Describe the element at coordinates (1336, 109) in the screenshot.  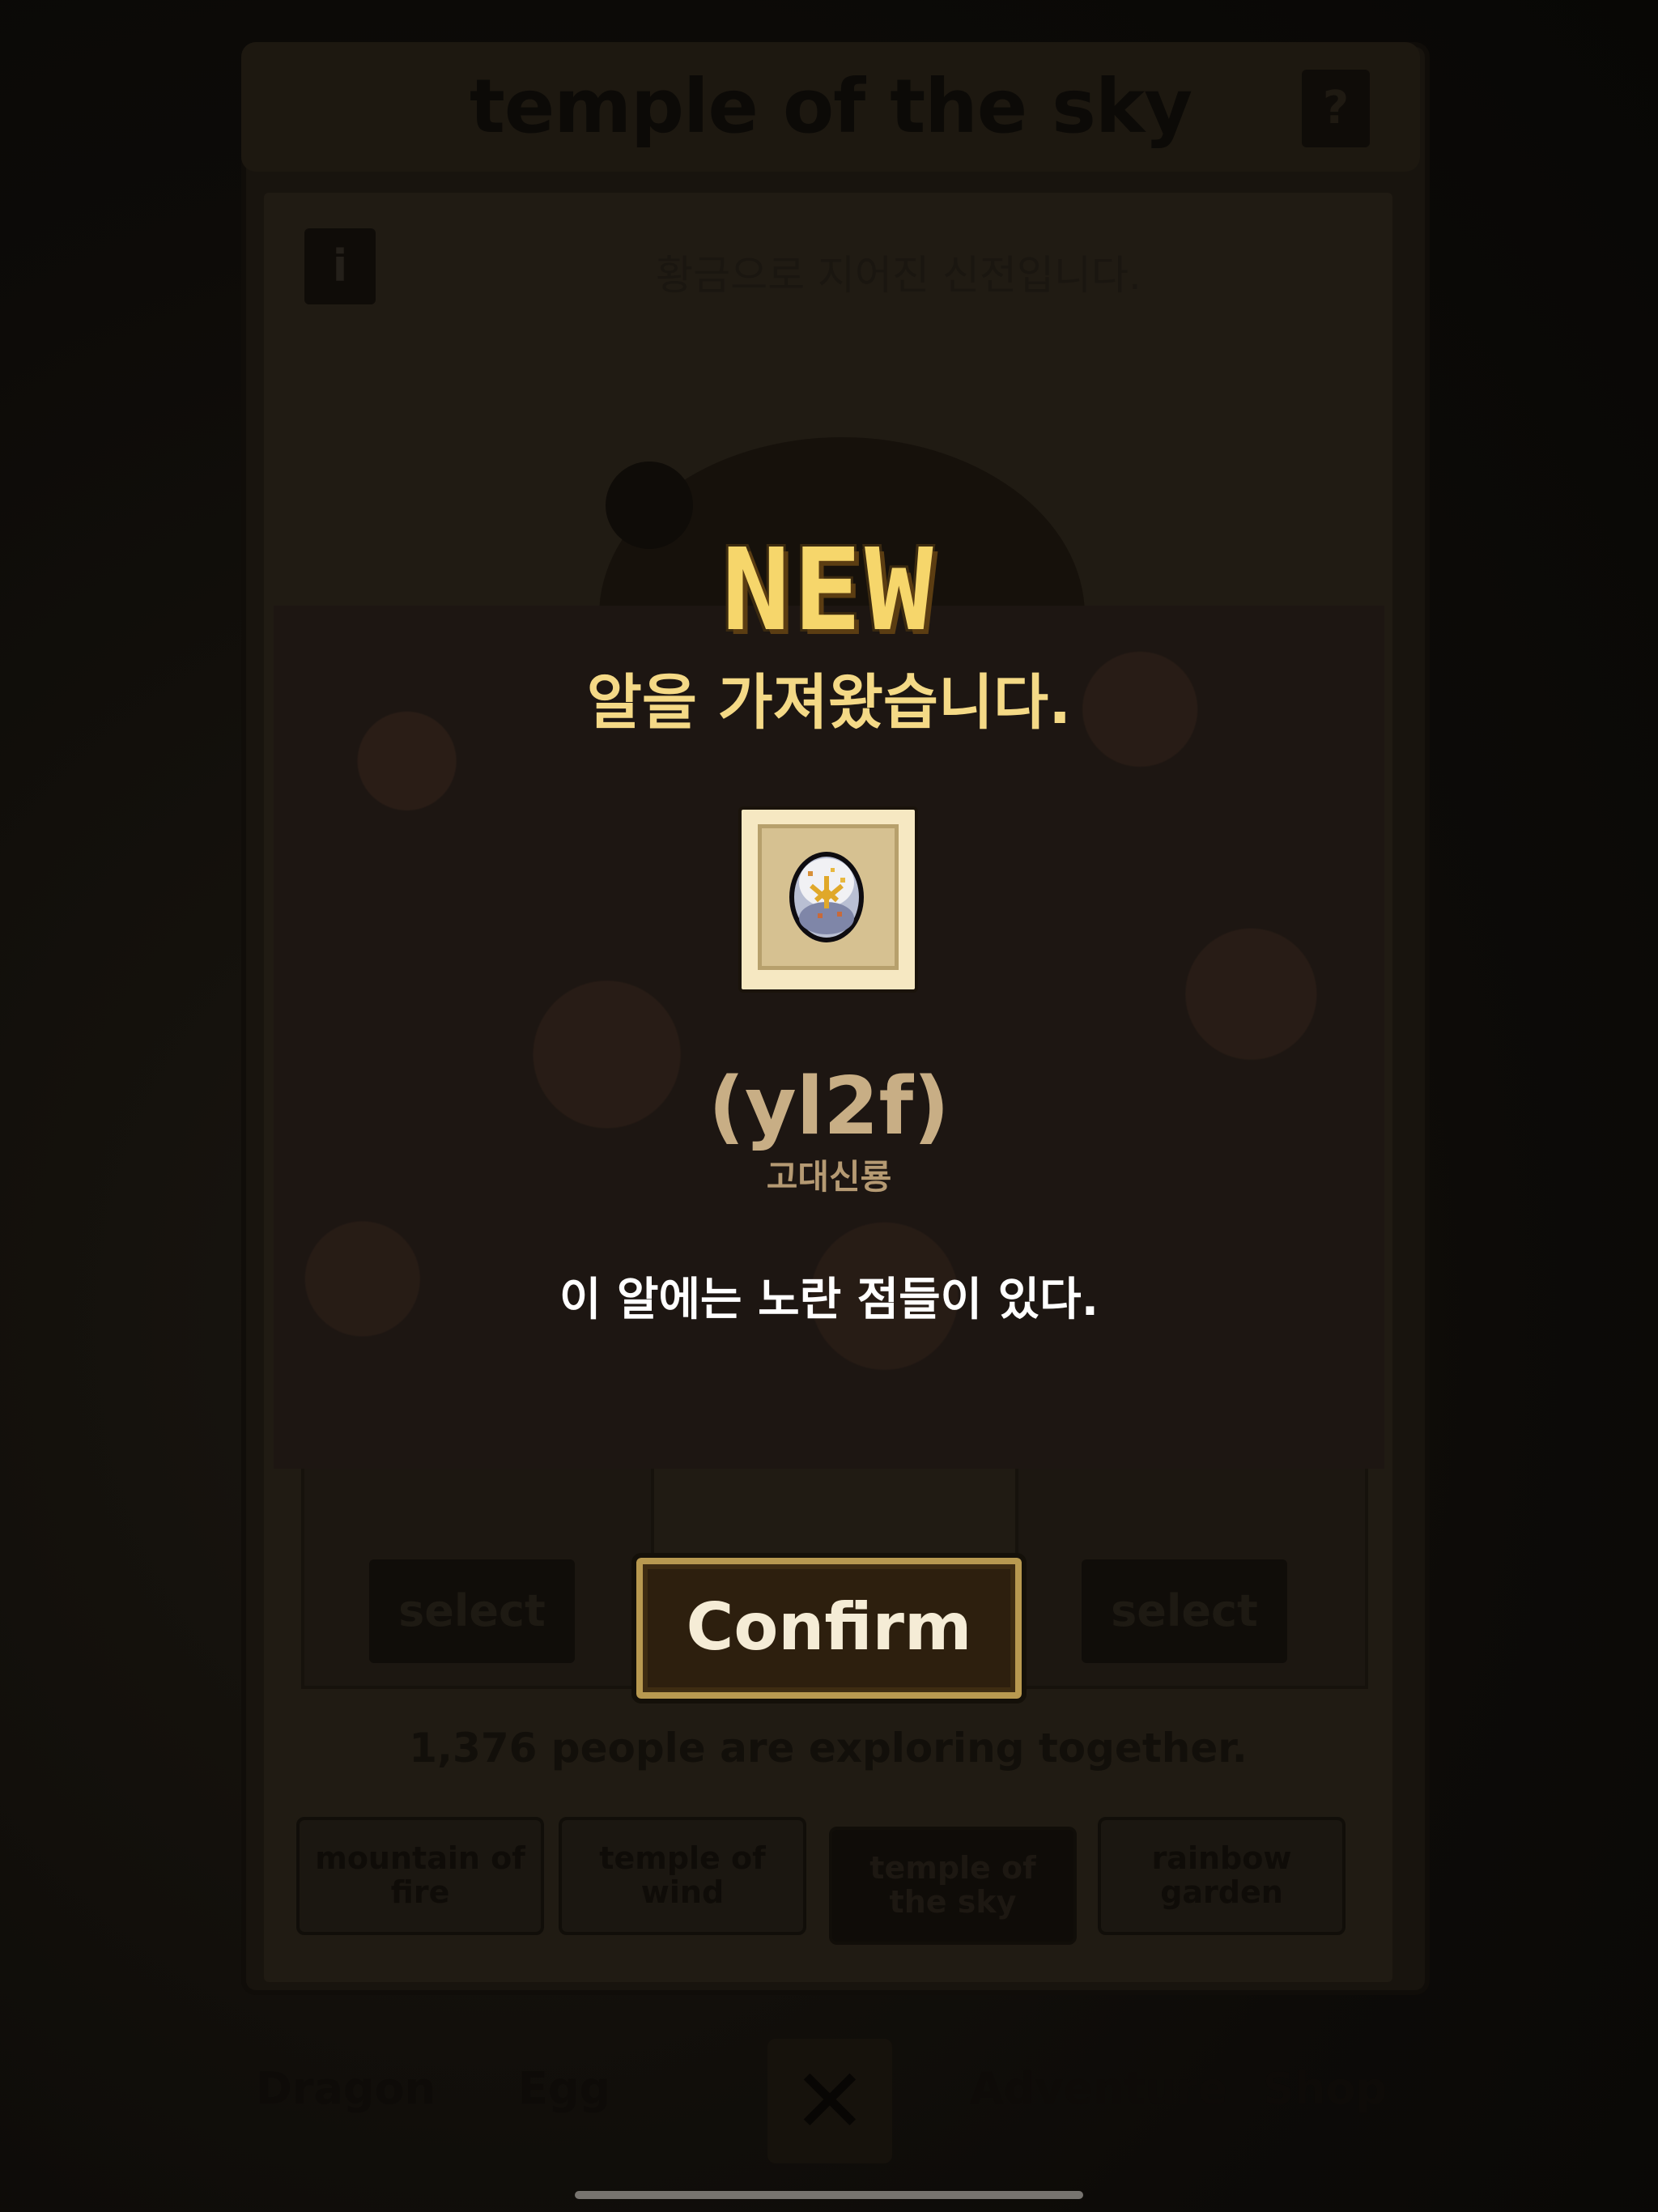
I see `help-button: ?` at that location.